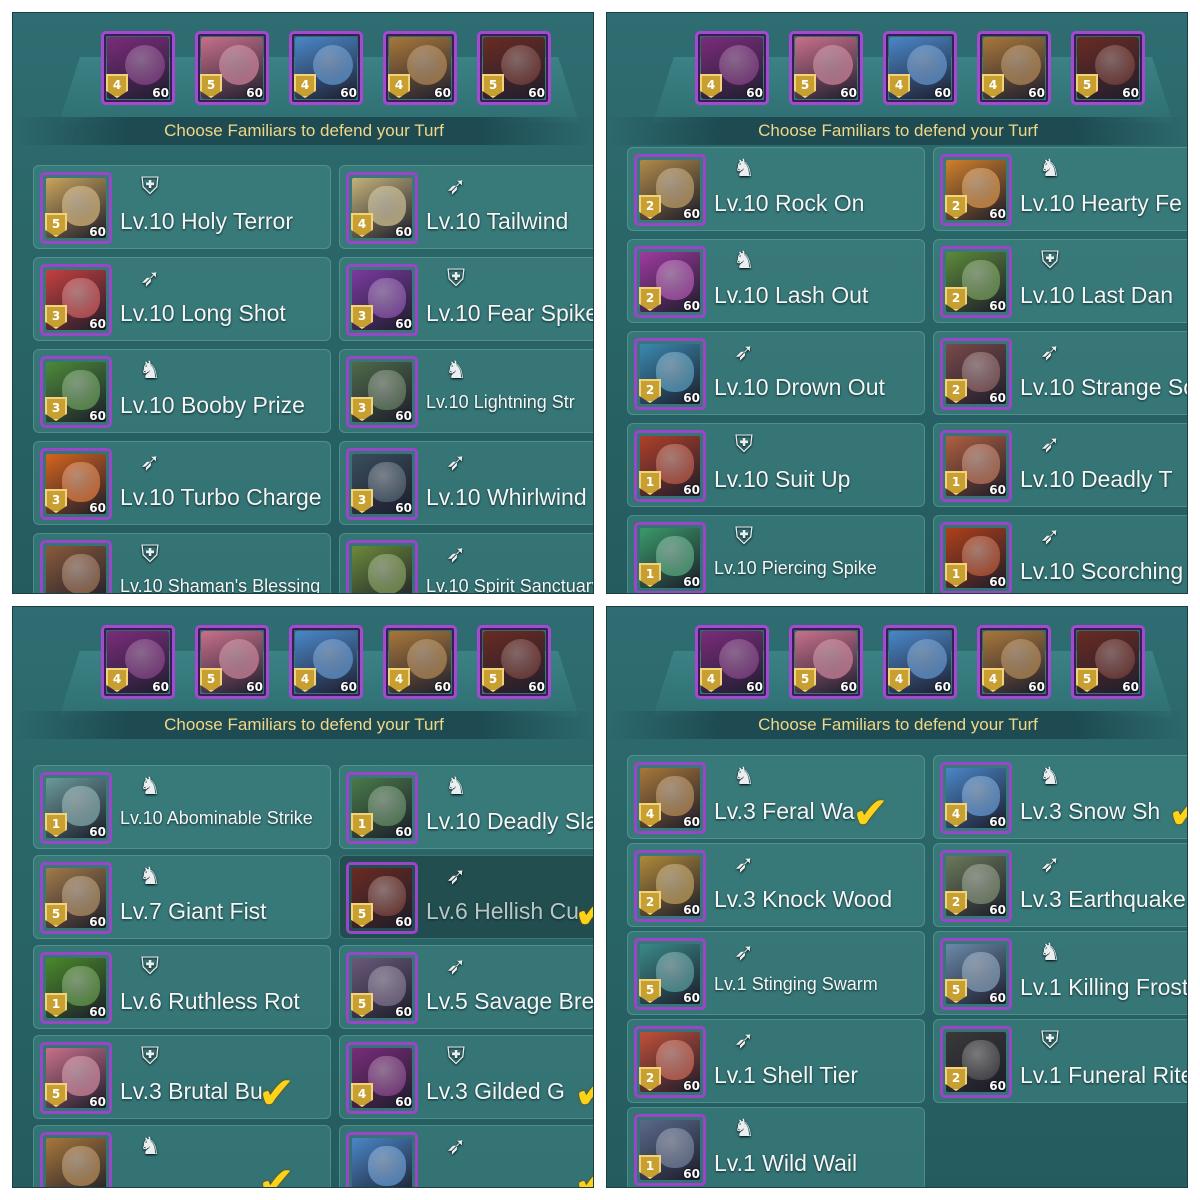 The width and height of the screenshot is (1200, 1200). Describe the element at coordinates (976, 1062) in the screenshot. I see `familiar-portrait: 2 60` at that location.